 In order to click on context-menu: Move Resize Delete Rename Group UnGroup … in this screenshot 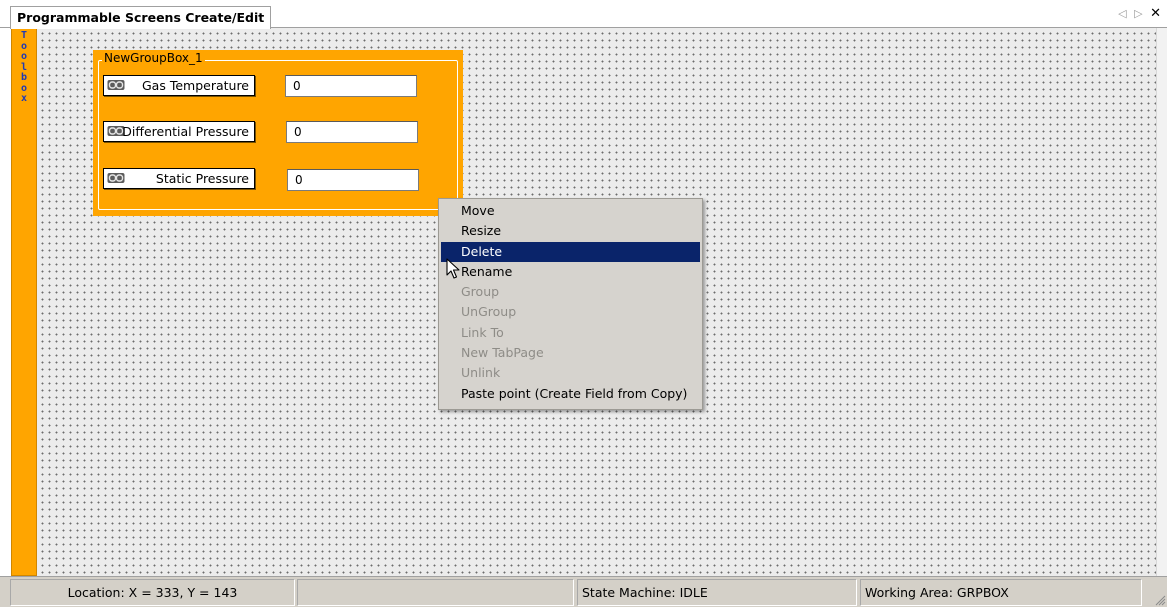, I will do `click(570, 304)`.